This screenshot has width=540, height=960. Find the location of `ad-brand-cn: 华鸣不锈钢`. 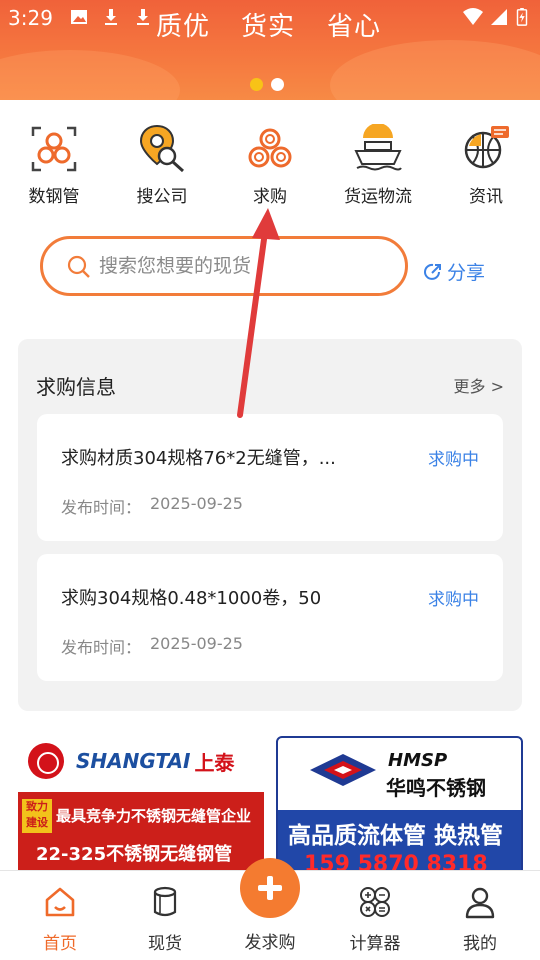

ad-brand-cn: 华鸣不锈钢 is located at coordinates (436, 788).